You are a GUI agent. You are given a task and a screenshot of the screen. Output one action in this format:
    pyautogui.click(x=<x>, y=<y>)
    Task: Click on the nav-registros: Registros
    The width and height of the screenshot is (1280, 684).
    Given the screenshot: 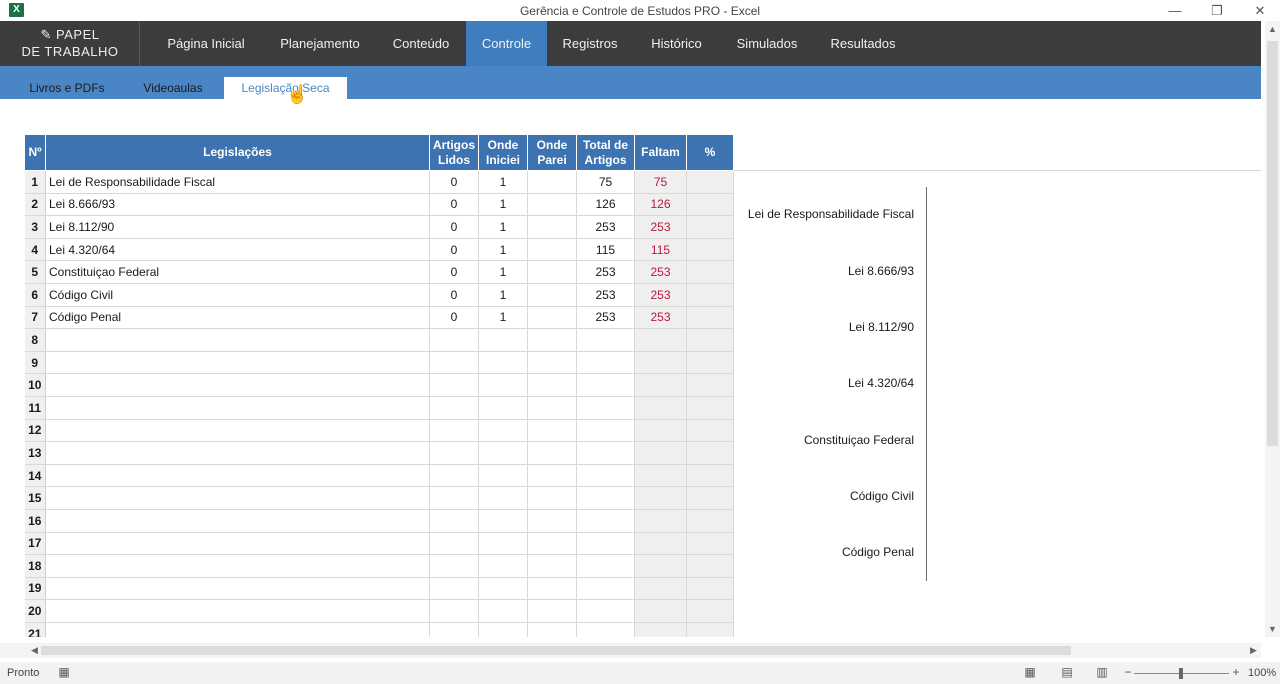 What is the action you would take?
    pyautogui.click(x=590, y=43)
    